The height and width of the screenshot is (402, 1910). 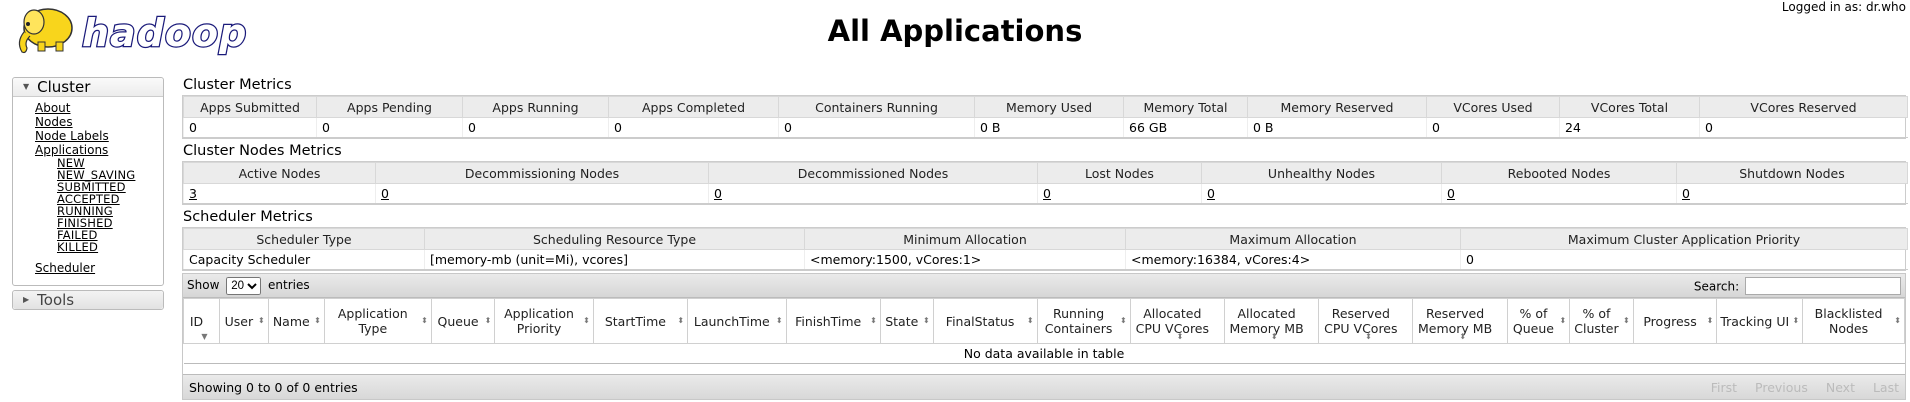 What do you see at coordinates (1451, 193) in the screenshot?
I see `rebooted-nodes-link: 0` at bounding box center [1451, 193].